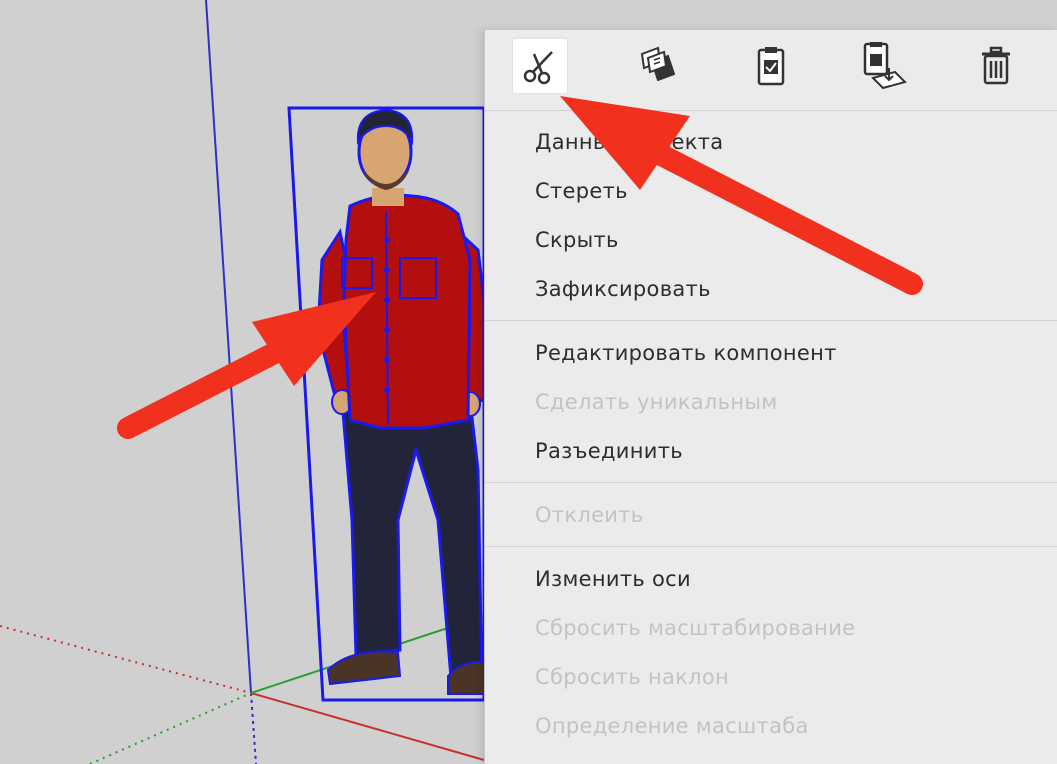 The image size is (1057, 764). I want to click on menu-item-reset-skew: Сбросить наклон, so click(632, 676).